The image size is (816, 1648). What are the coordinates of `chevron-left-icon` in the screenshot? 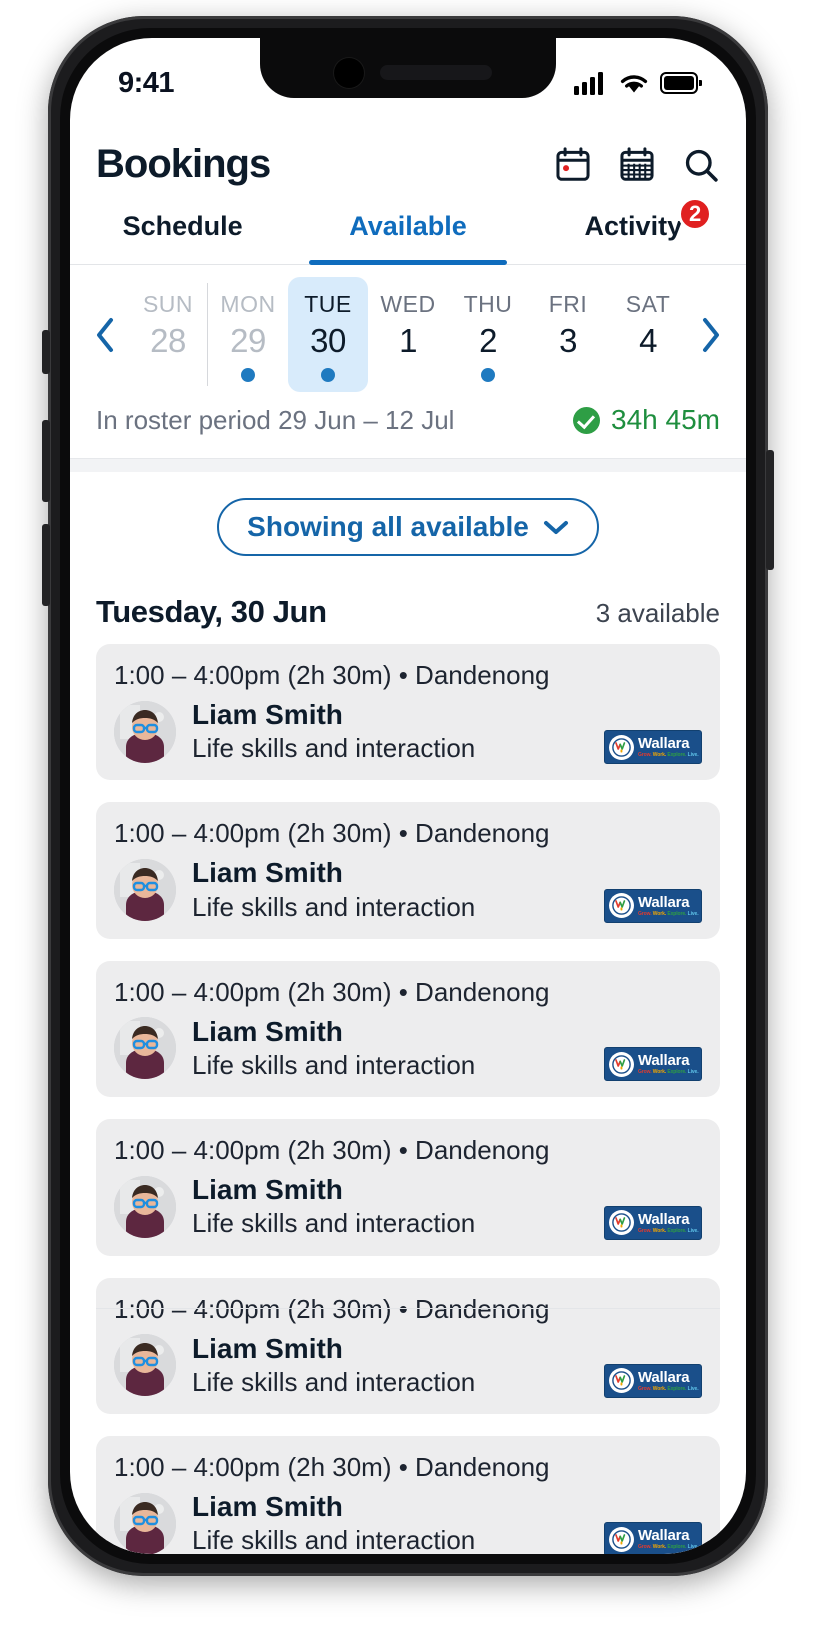 It's located at (105, 334).